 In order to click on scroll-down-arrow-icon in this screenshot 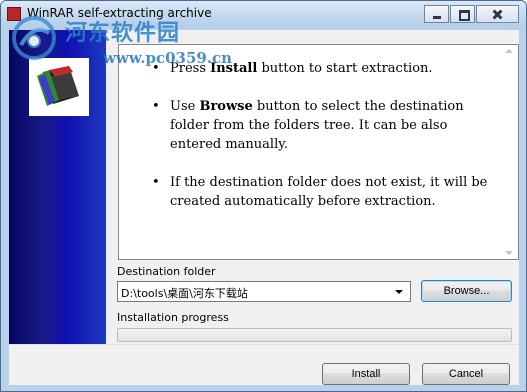, I will do `click(509, 253)`.